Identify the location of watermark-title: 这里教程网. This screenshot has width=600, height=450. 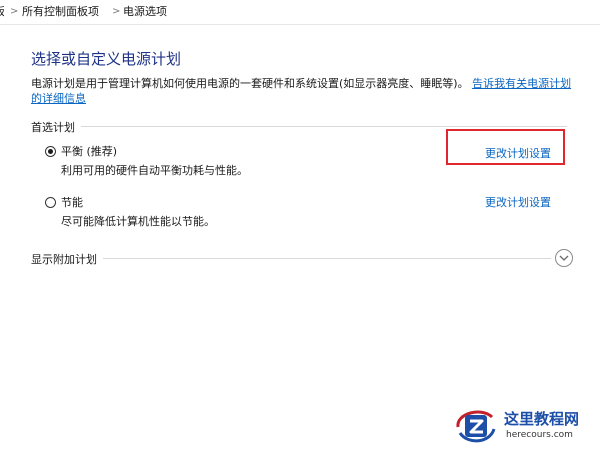
(542, 419).